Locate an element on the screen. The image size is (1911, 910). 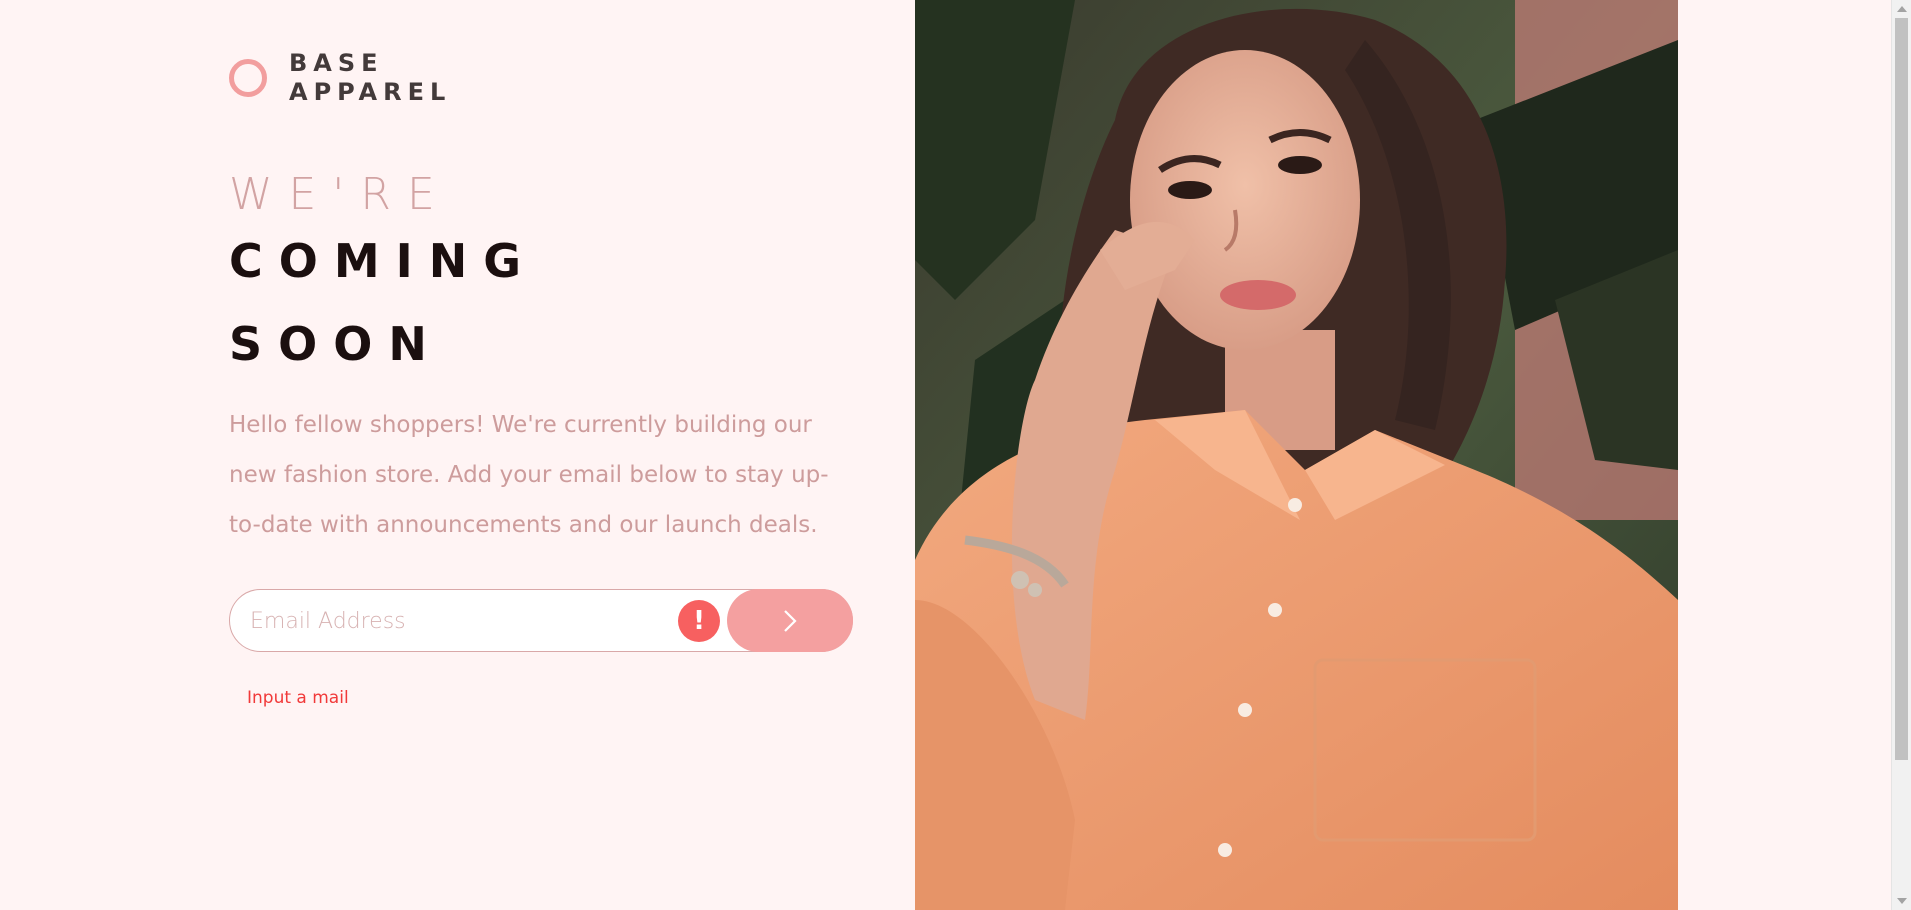
scrollbar-thumb is located at coordinates (1901, 389).